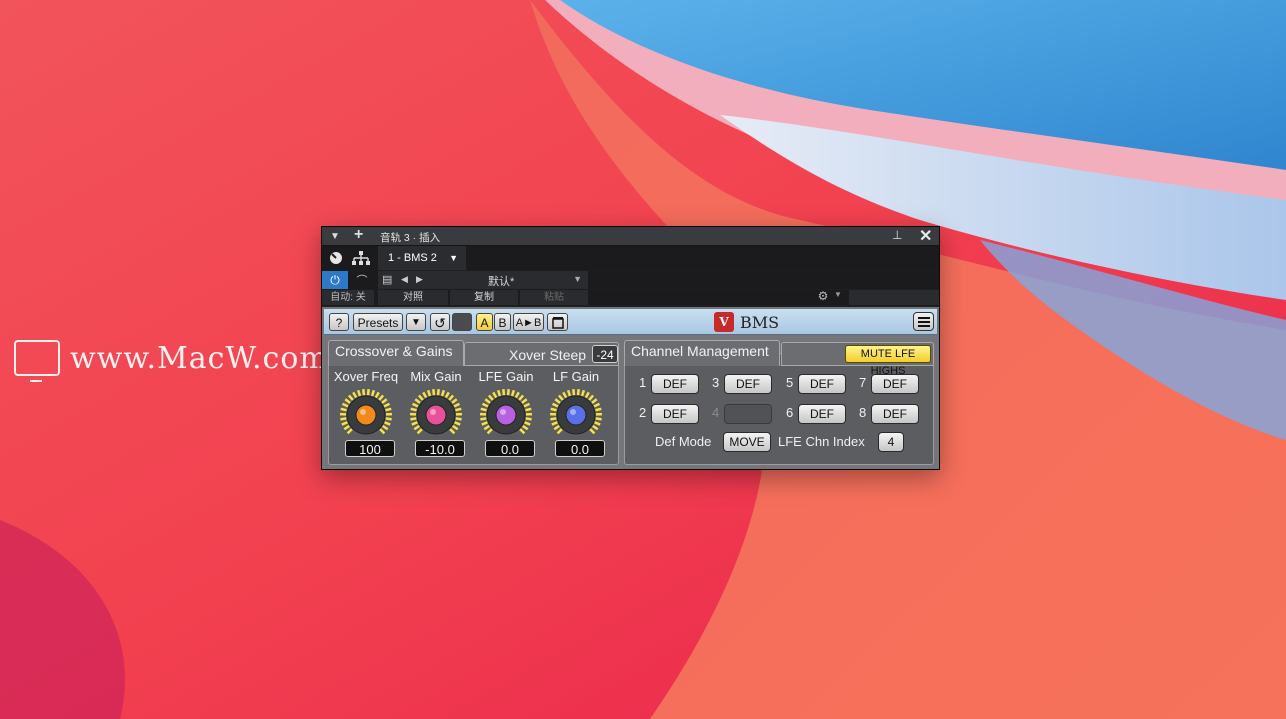  What do you see at coordinates (554, 297) in the screenshot?
I see `paste-button: 粘贴` at bounding box center [554, 297].